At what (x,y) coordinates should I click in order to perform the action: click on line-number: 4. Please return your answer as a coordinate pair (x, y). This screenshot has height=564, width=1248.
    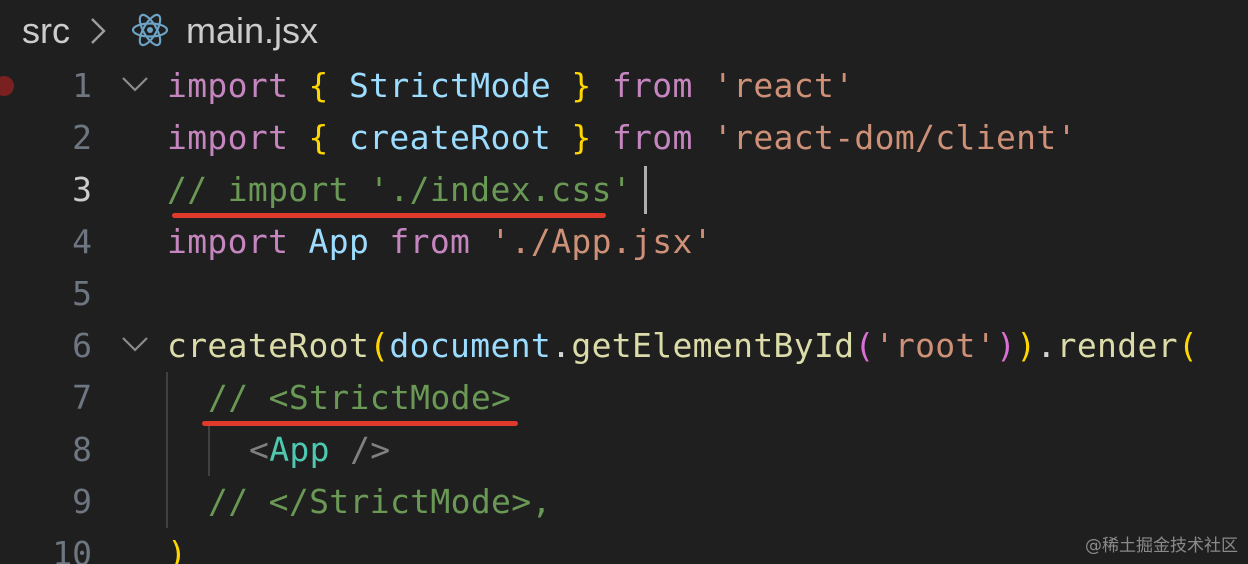
    Looking at the image, I should click on (82, 241).